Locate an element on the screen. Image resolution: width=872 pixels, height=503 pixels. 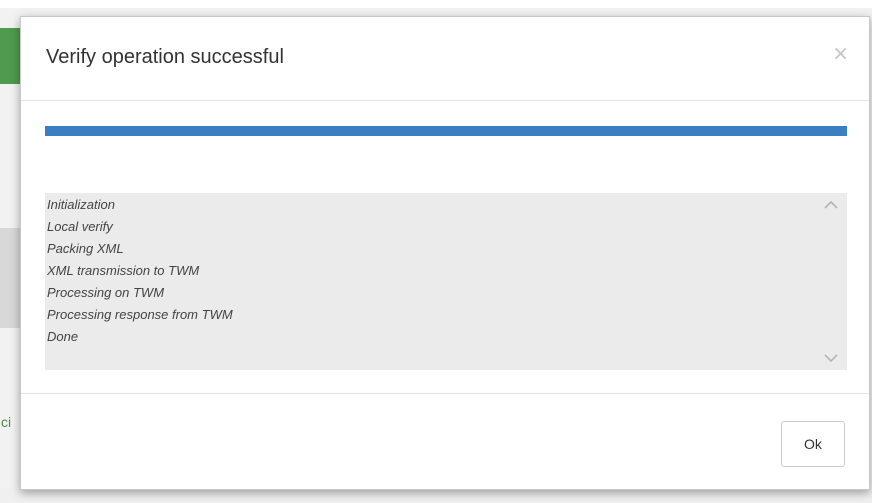
ok-button: Ok is located at coordinates (813, 444).